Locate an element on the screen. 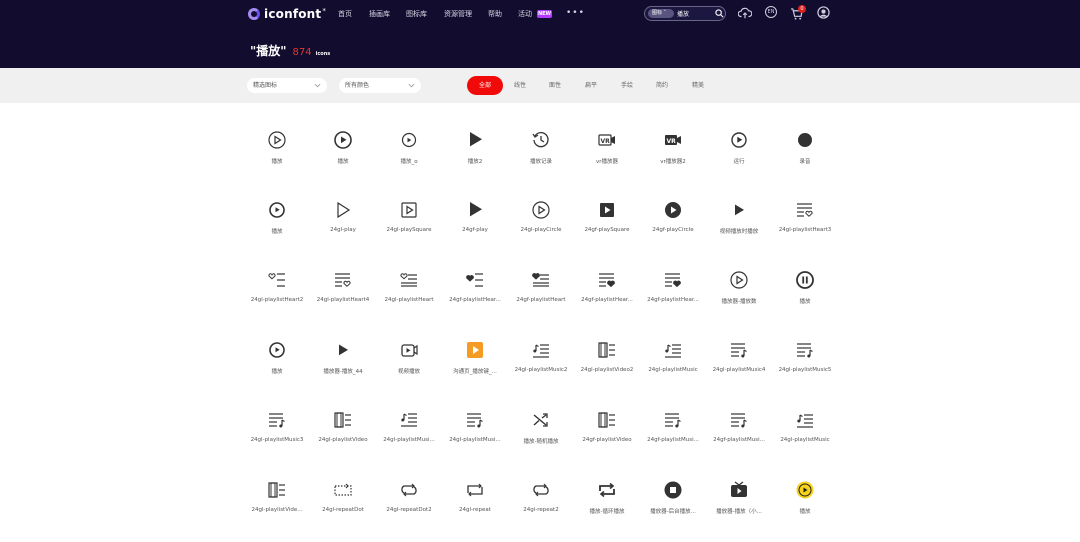 The width and height of the screenshot is (1080, 542). icon-card: 播放-循环播放 is located at coordinates (607, 507).